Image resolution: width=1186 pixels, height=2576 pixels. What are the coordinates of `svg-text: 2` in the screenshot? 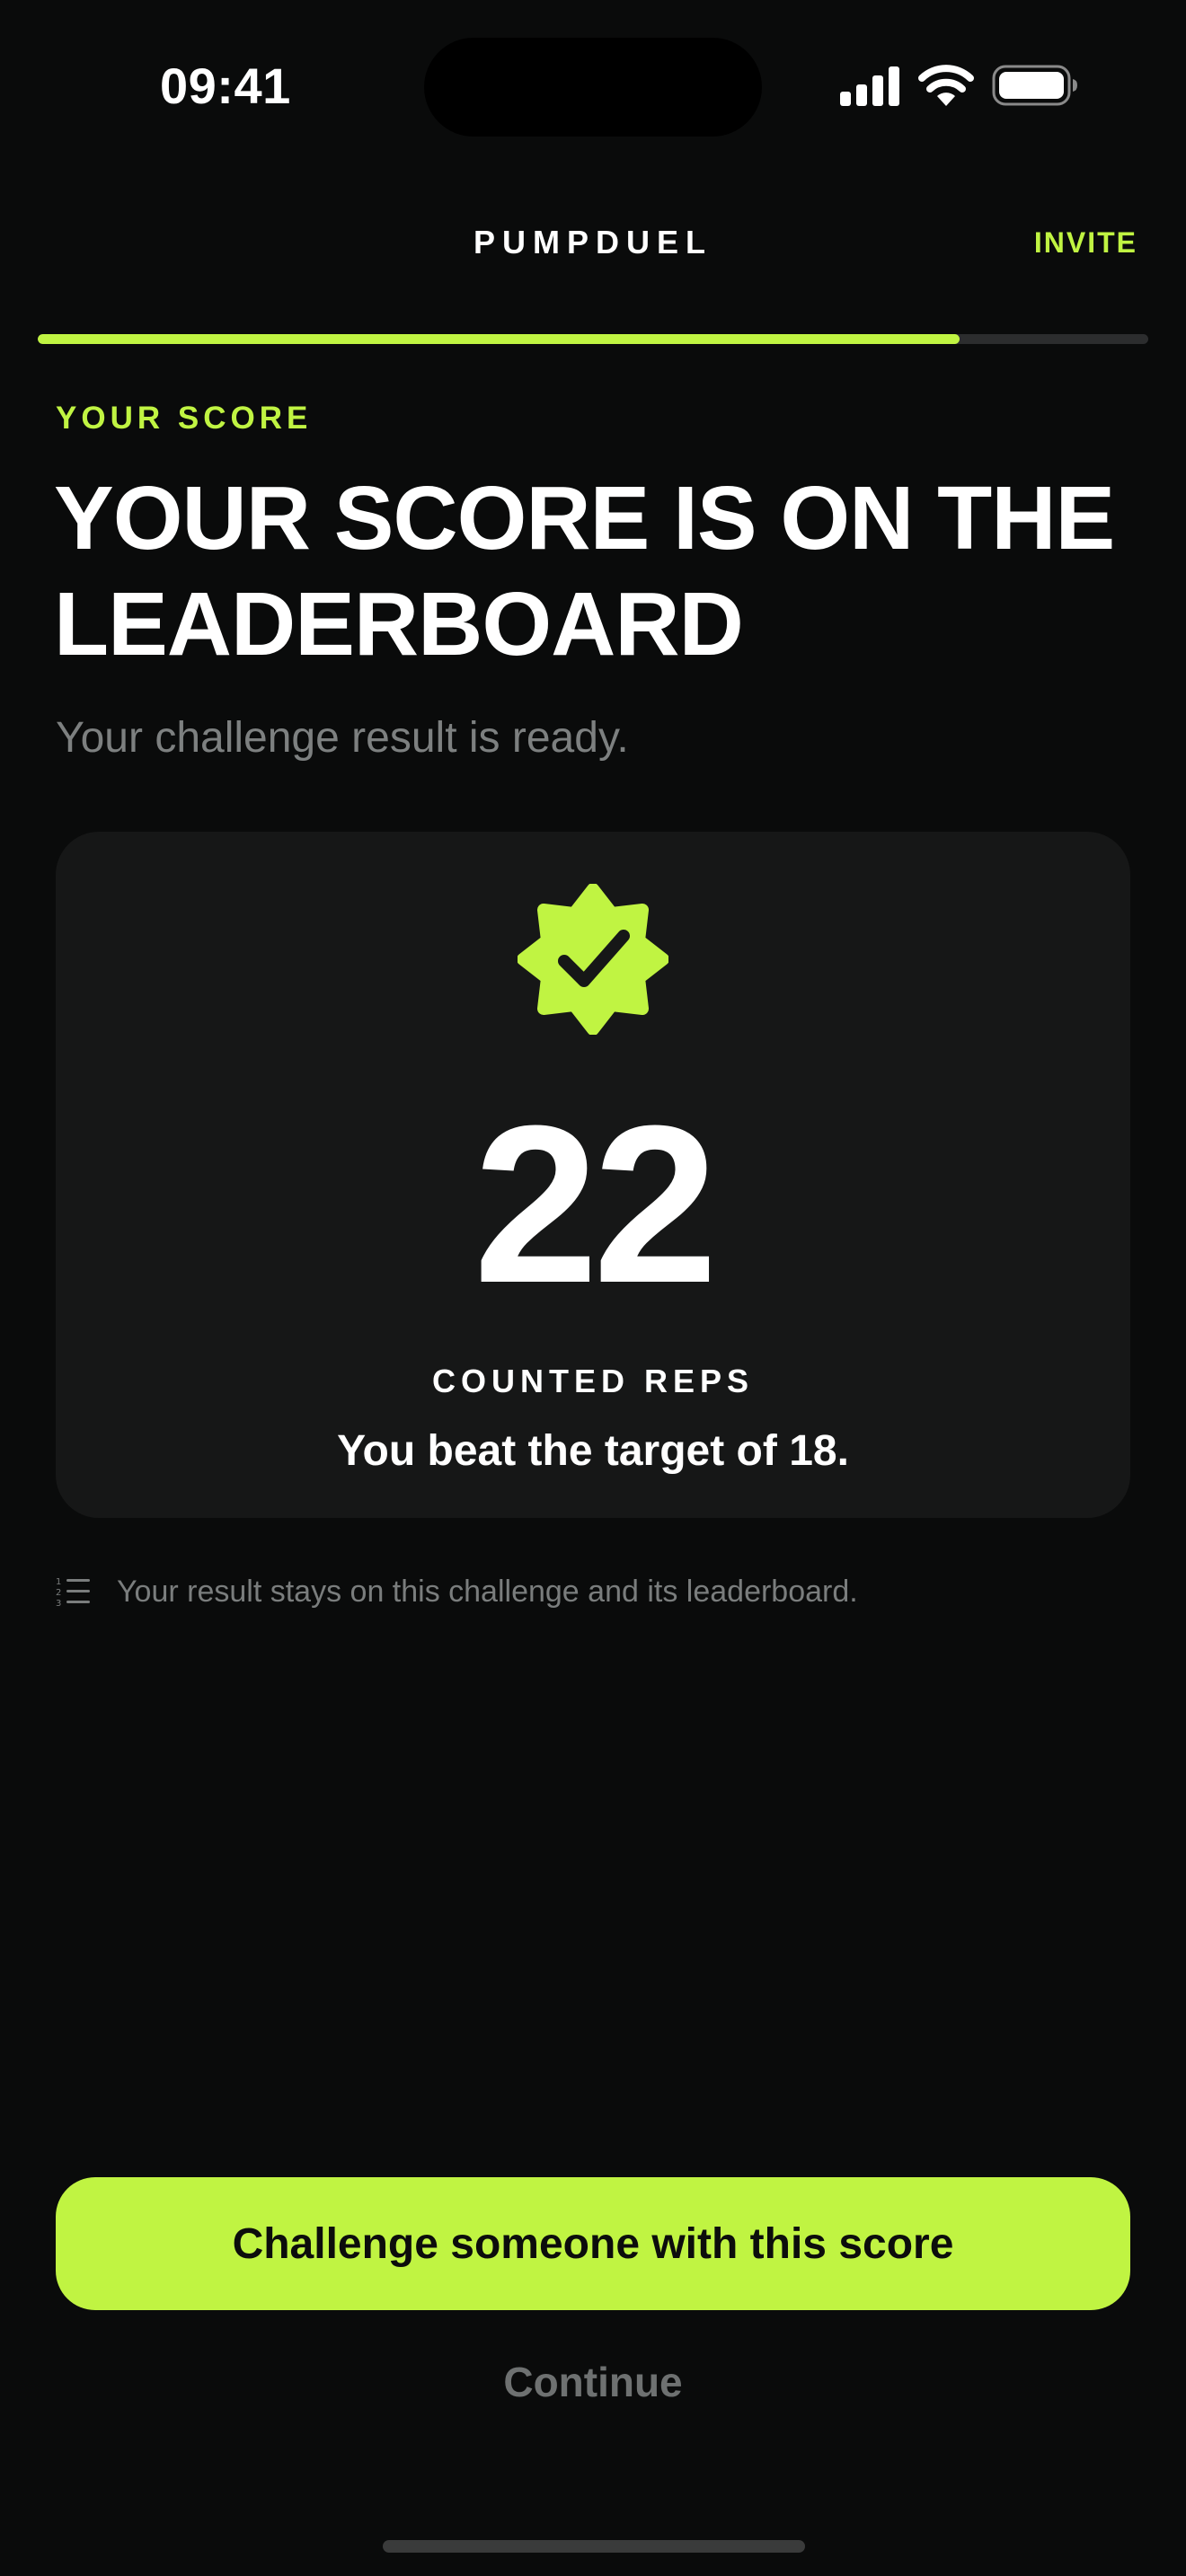 It's located at (58, 1593).